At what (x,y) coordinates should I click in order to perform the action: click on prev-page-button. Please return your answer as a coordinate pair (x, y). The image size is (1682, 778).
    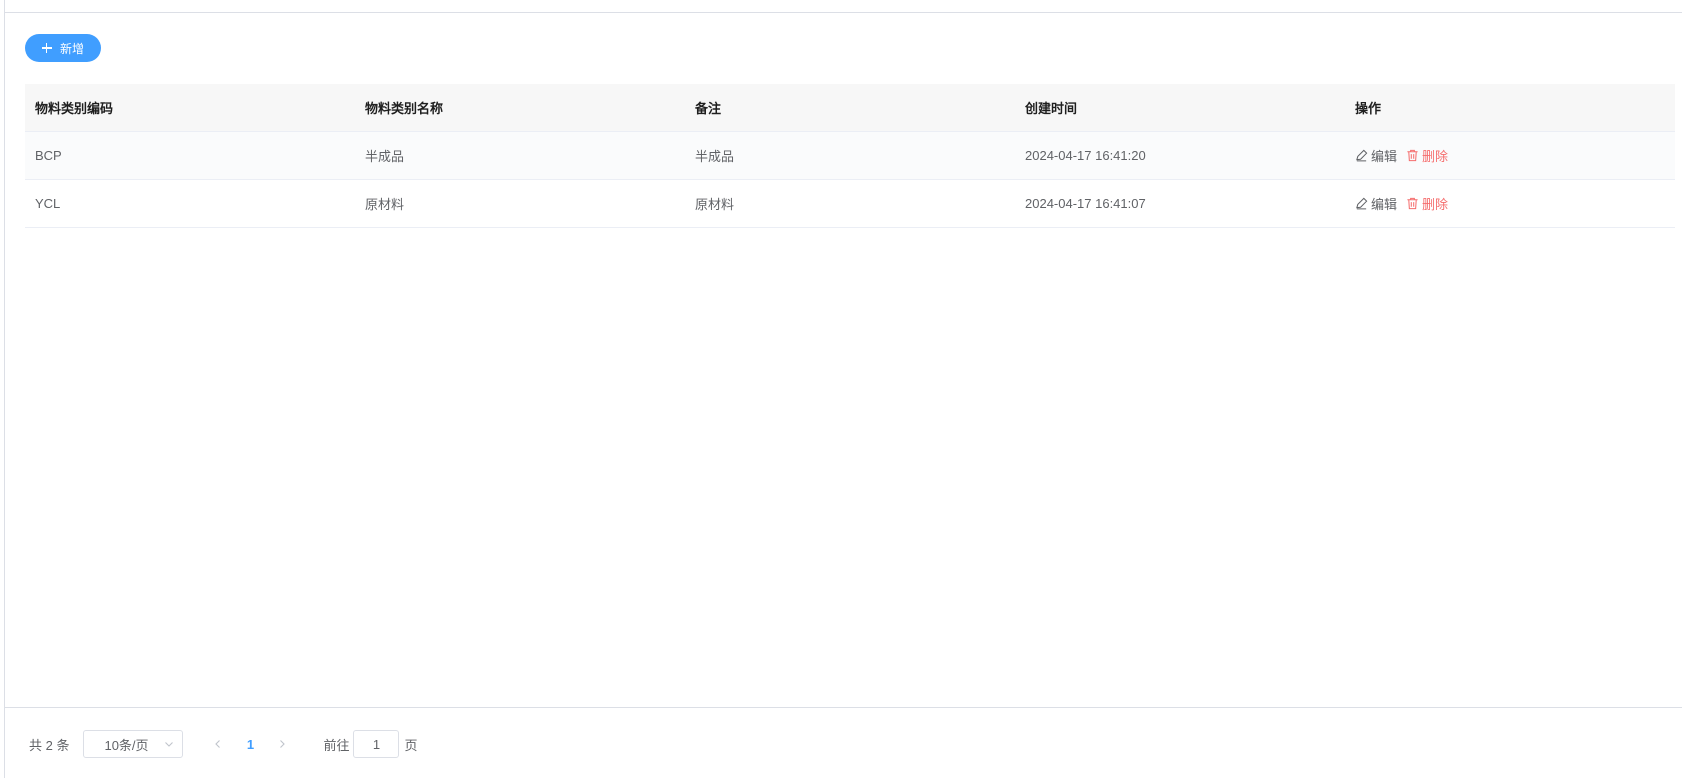
    Looking at the image, I should click on (218, 744).